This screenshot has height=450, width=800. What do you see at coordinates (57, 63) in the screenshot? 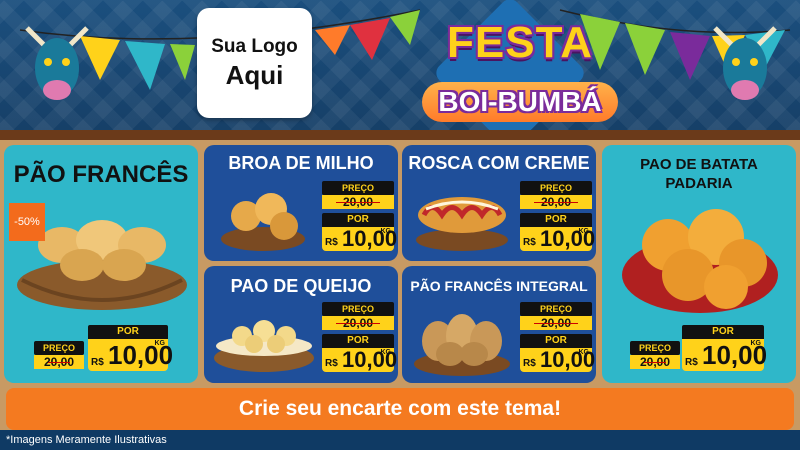
I see `bull-left-icon` at bounding box center [57, 63].